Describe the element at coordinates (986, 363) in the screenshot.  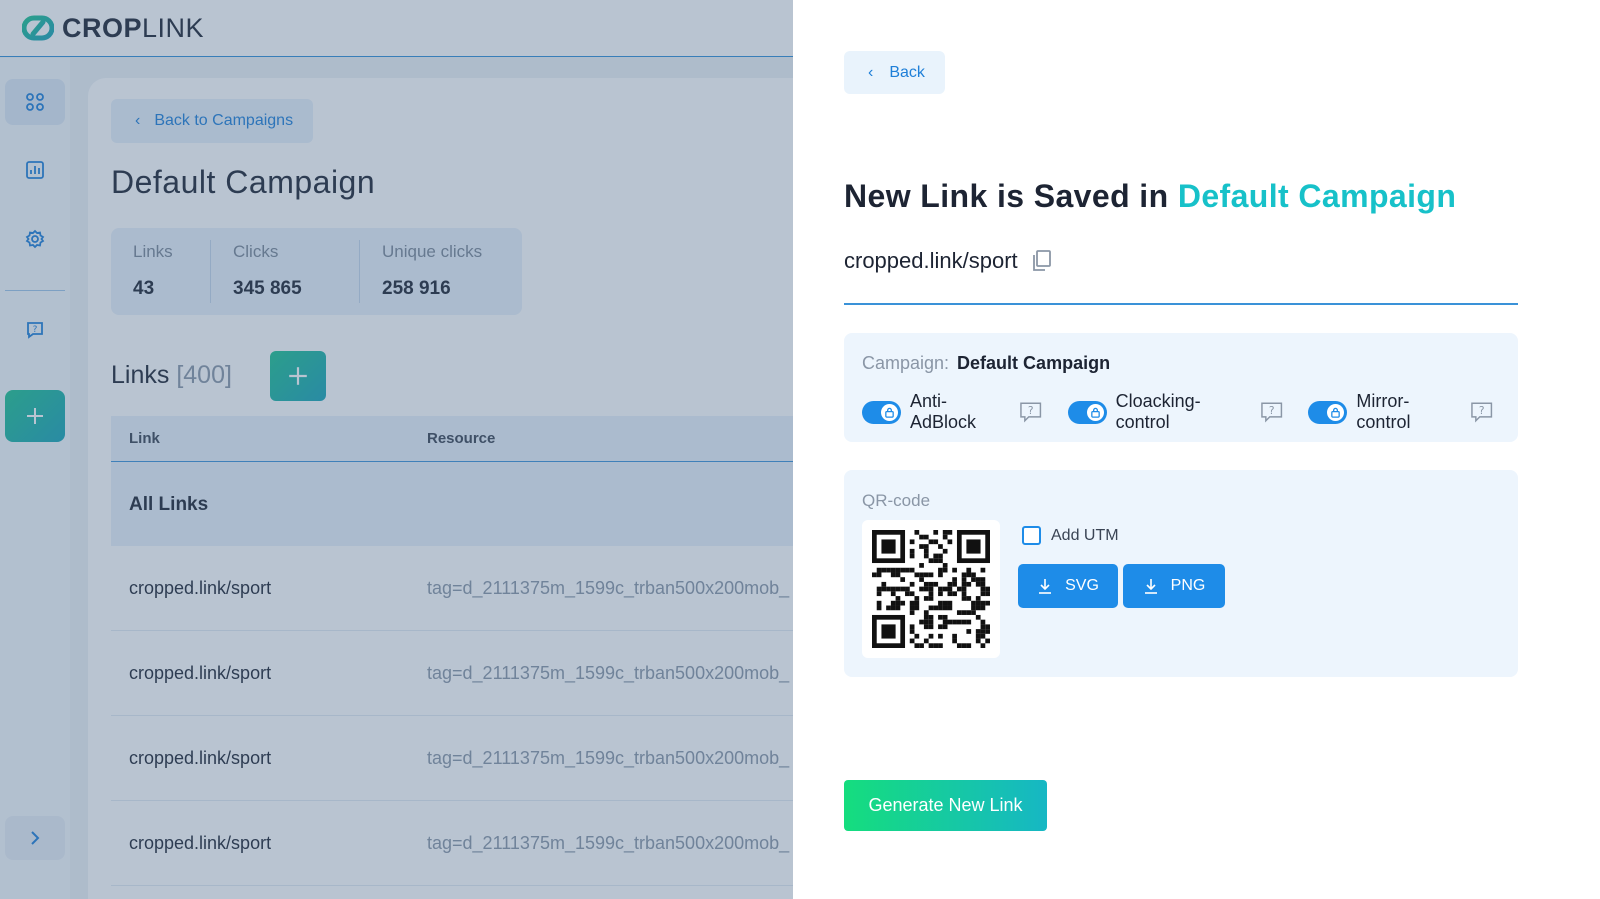
I see `campaign-line: Campaign: Default Campaign` at that location.